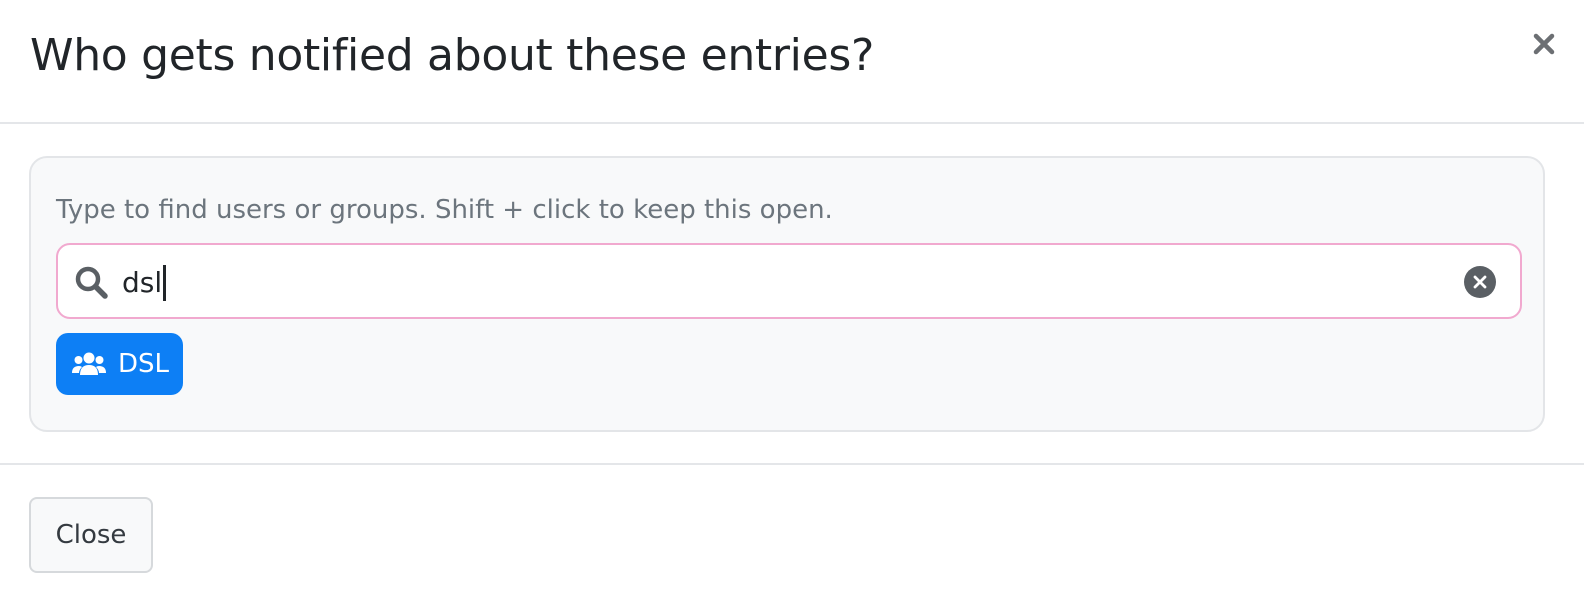 The height and width of the screenshot is (600, 1584). I want to click on footer-divider, so click(792, 464).